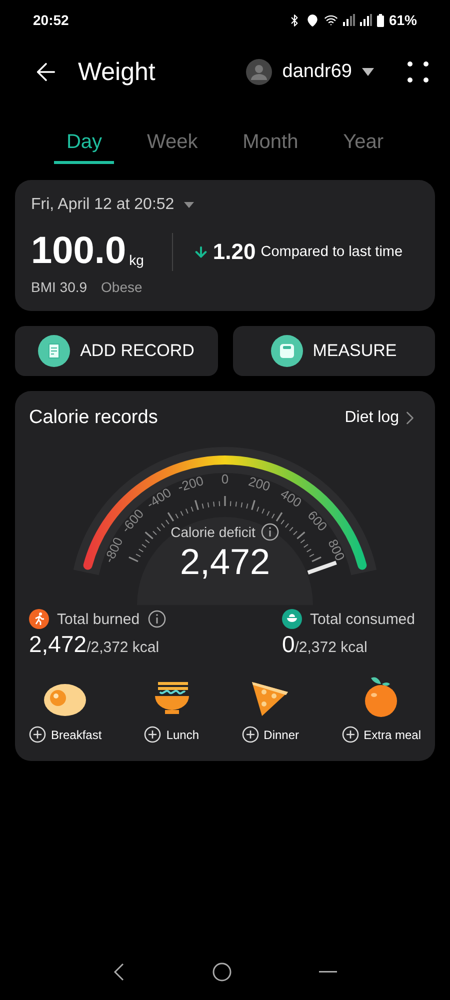  What do you see at coordinates (65, 700) in the screenshot?
I see `egg-icon` at bounding box center [65, 700].